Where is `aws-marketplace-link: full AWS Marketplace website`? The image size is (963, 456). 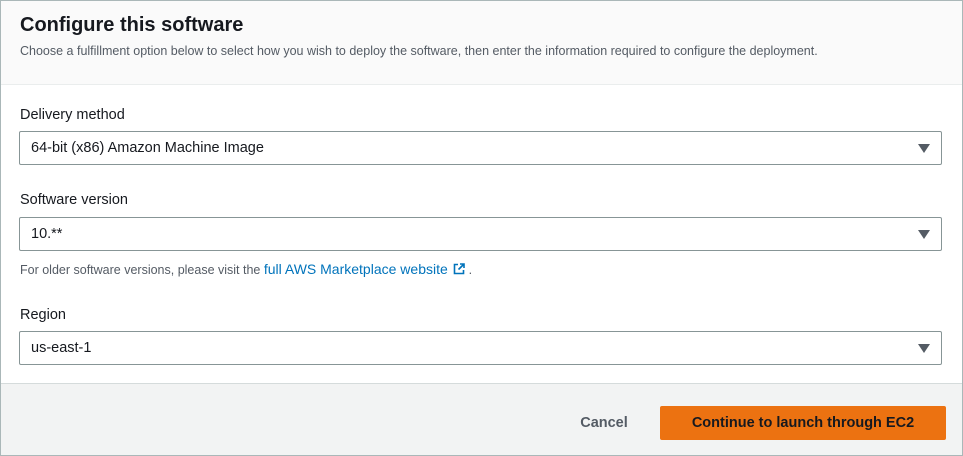
aws-marketplace-link: full AWS Marketplace website is located at coordinates (366, 269).